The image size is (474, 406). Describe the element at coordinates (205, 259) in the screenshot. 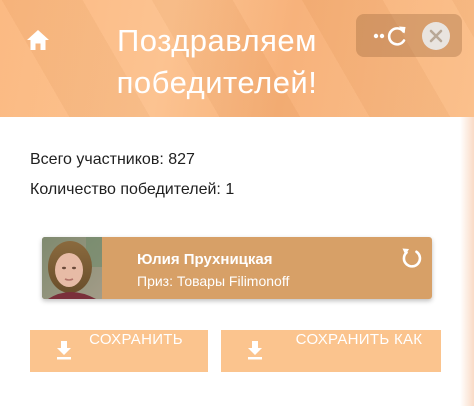

I see `winner-name: Юлия Прухницкая` at that location.